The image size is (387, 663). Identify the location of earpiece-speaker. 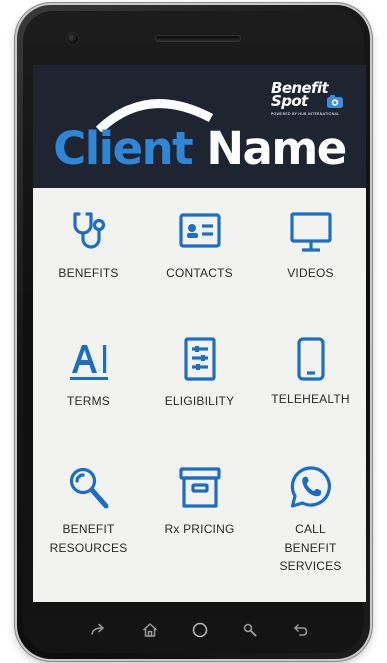
(198, 38).